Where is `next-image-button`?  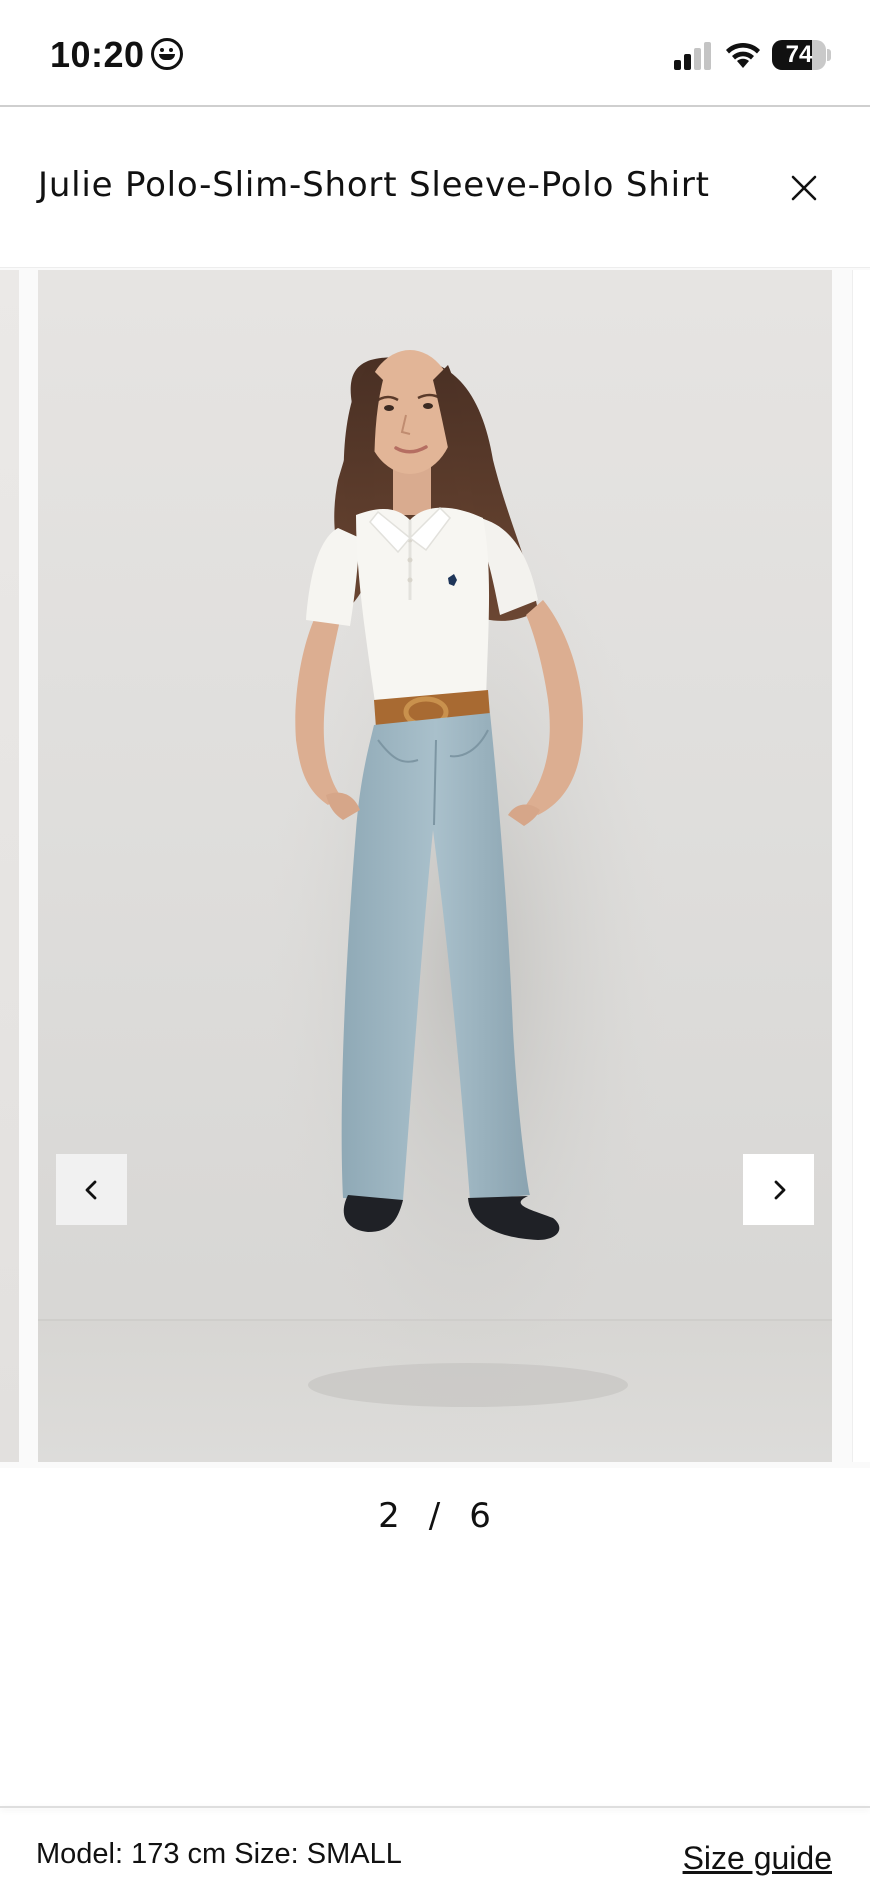 next-image-button is located at coordinates (778, 1189).